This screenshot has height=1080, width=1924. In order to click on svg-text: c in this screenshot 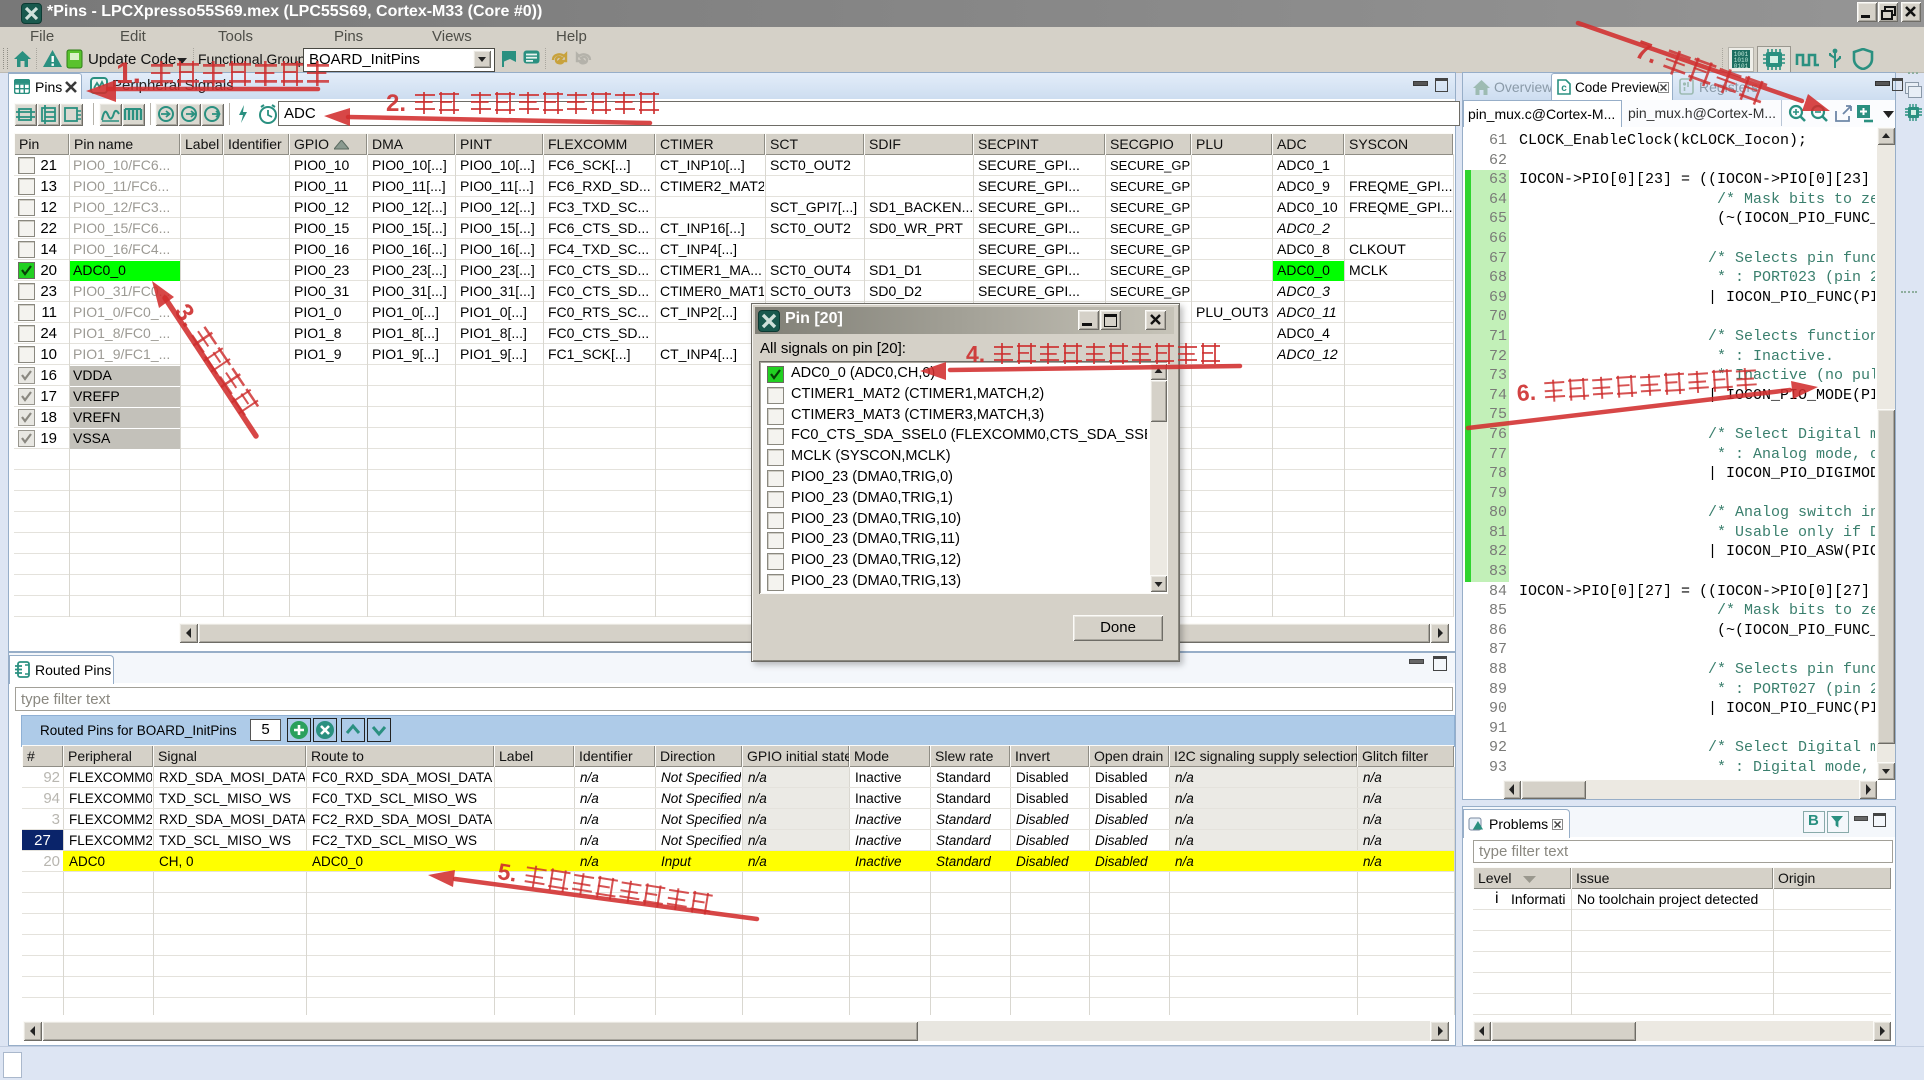, I will do `click(1564, 88)`.